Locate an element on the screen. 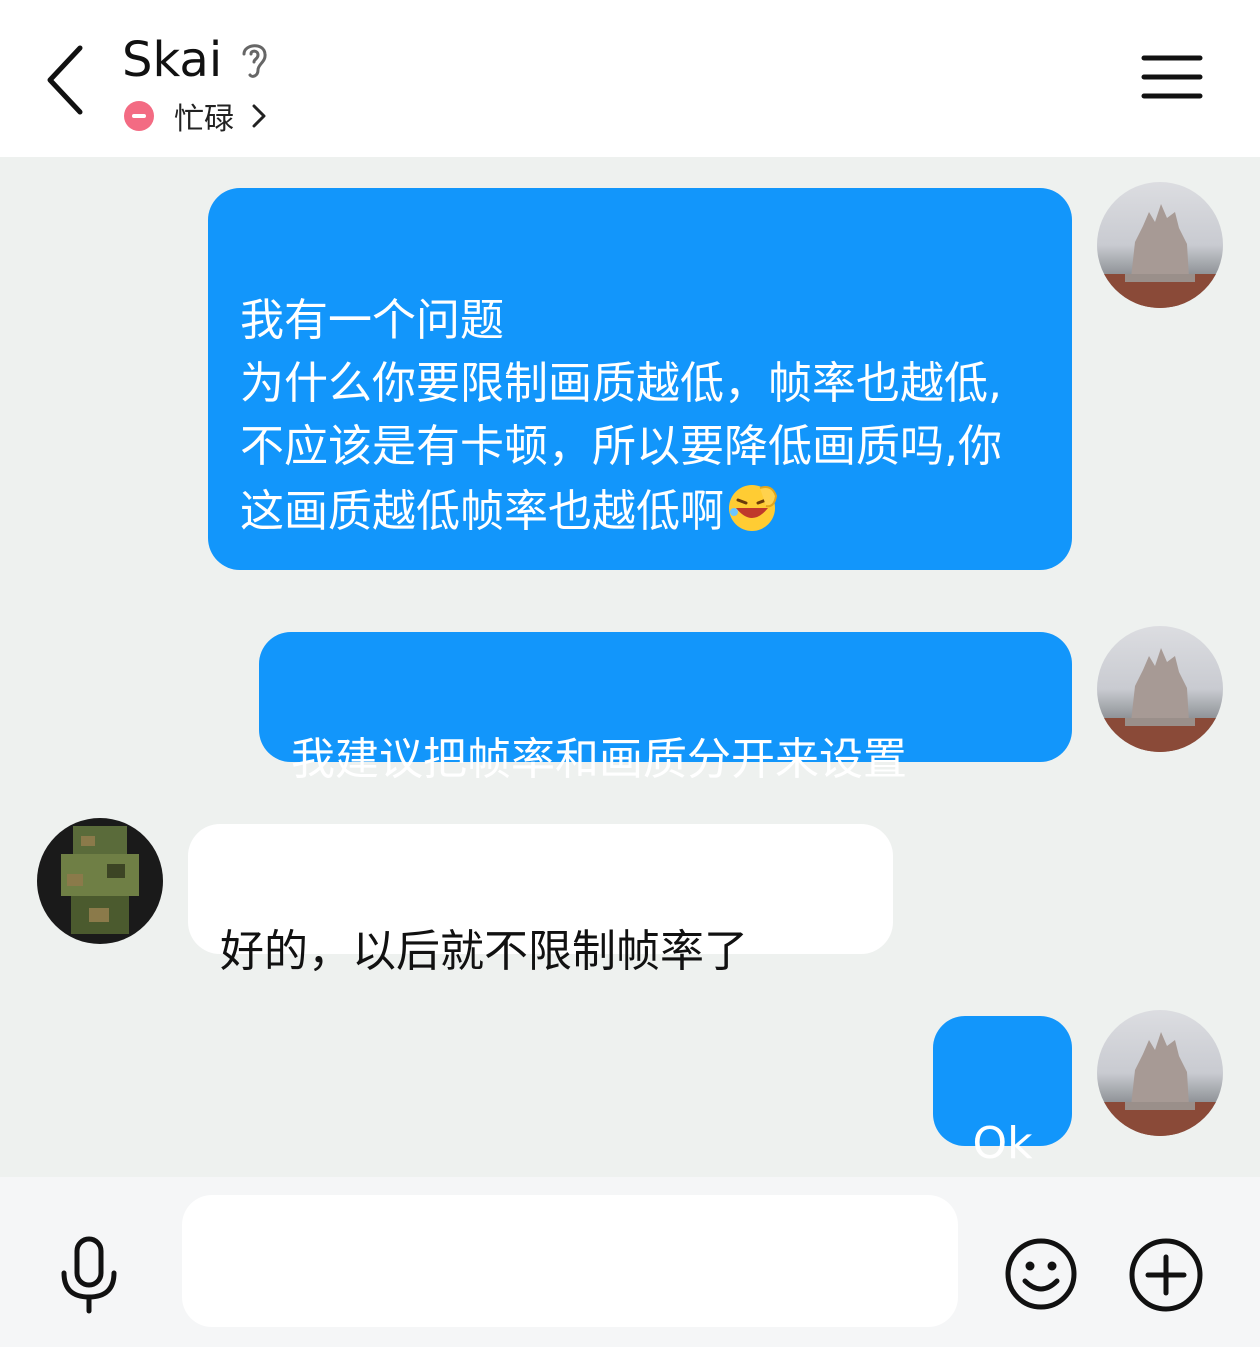 This screenshot has width=1260, height=1347. laughing-tears-emoji is located at coordinates (753, 508).